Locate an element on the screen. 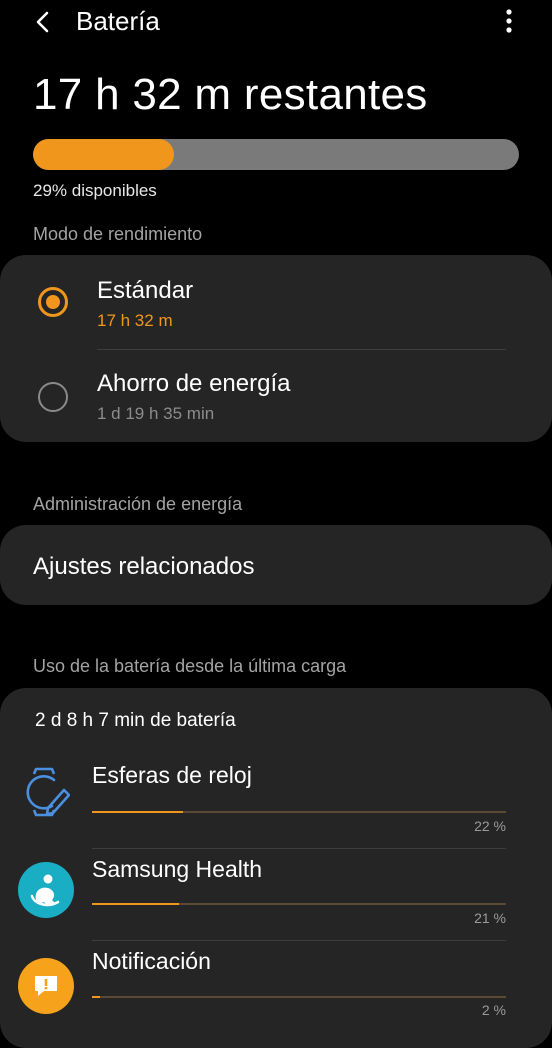  battery-remaining-time: 17 h 32 m restantes is located at coordinates (230, 94).